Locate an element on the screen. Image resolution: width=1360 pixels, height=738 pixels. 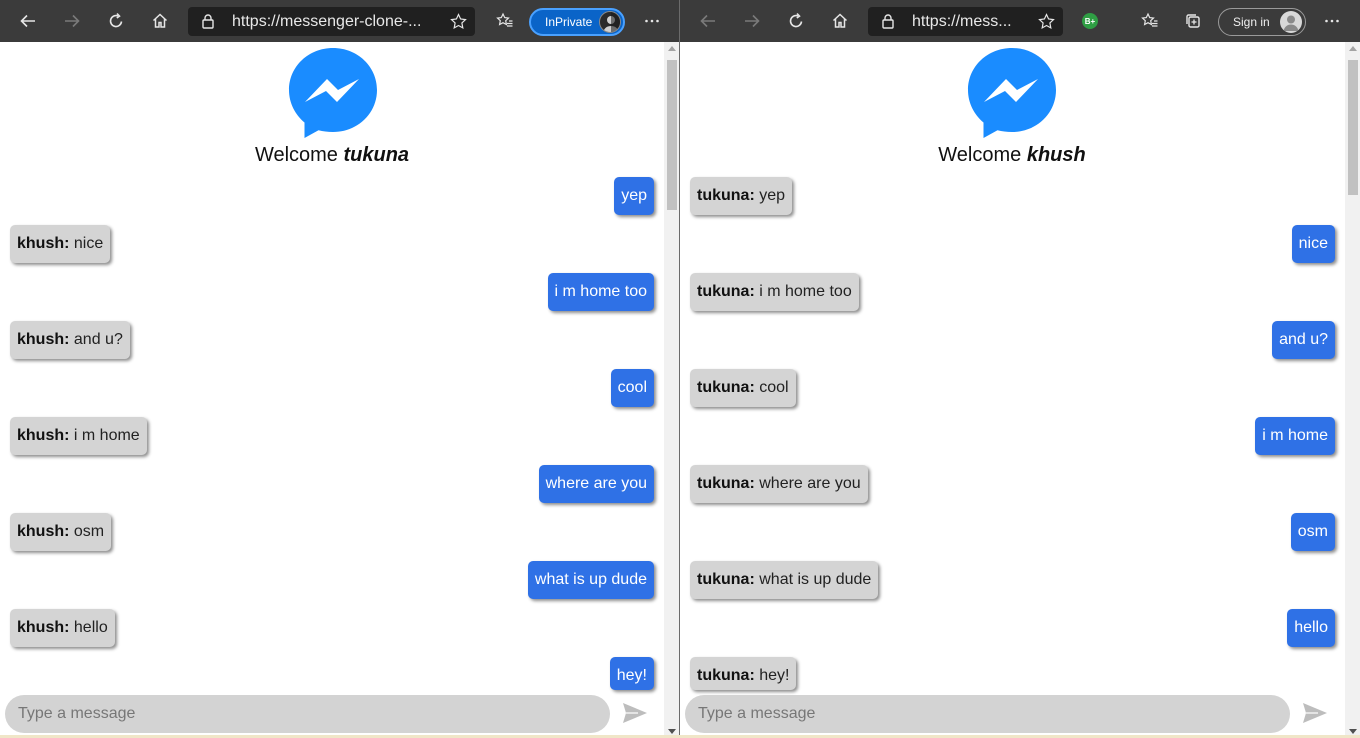
welcome-username: khush is located at coordinates (1056, 155).